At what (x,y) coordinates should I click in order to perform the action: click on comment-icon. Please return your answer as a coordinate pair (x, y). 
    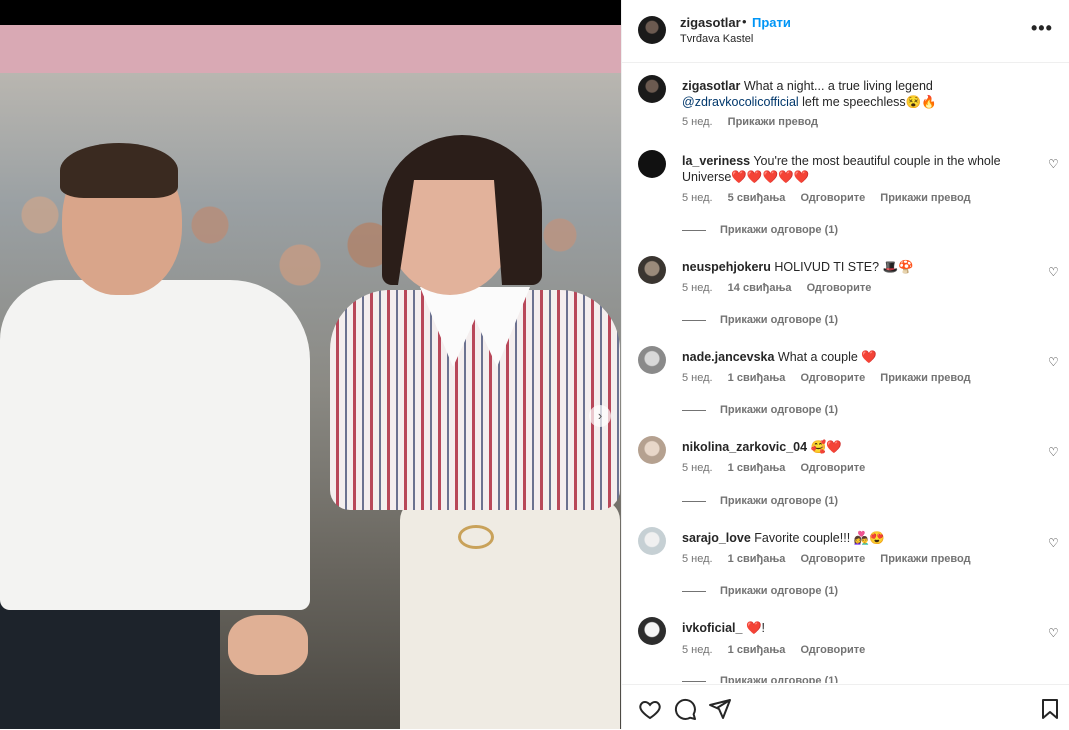
    Looking at the image, I should click on (685, 709).